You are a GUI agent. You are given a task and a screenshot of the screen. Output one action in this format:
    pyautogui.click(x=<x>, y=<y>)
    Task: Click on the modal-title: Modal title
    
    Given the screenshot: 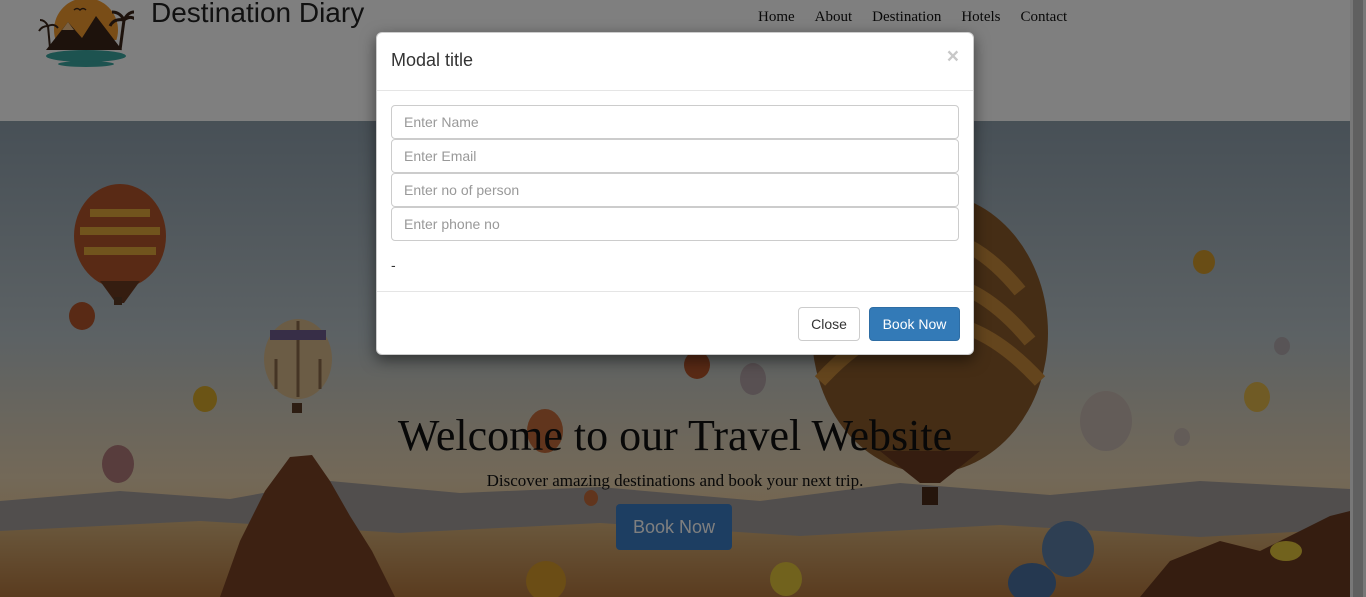 What is the action you would take?
    pyautogui.click(x=432, y=60)
    